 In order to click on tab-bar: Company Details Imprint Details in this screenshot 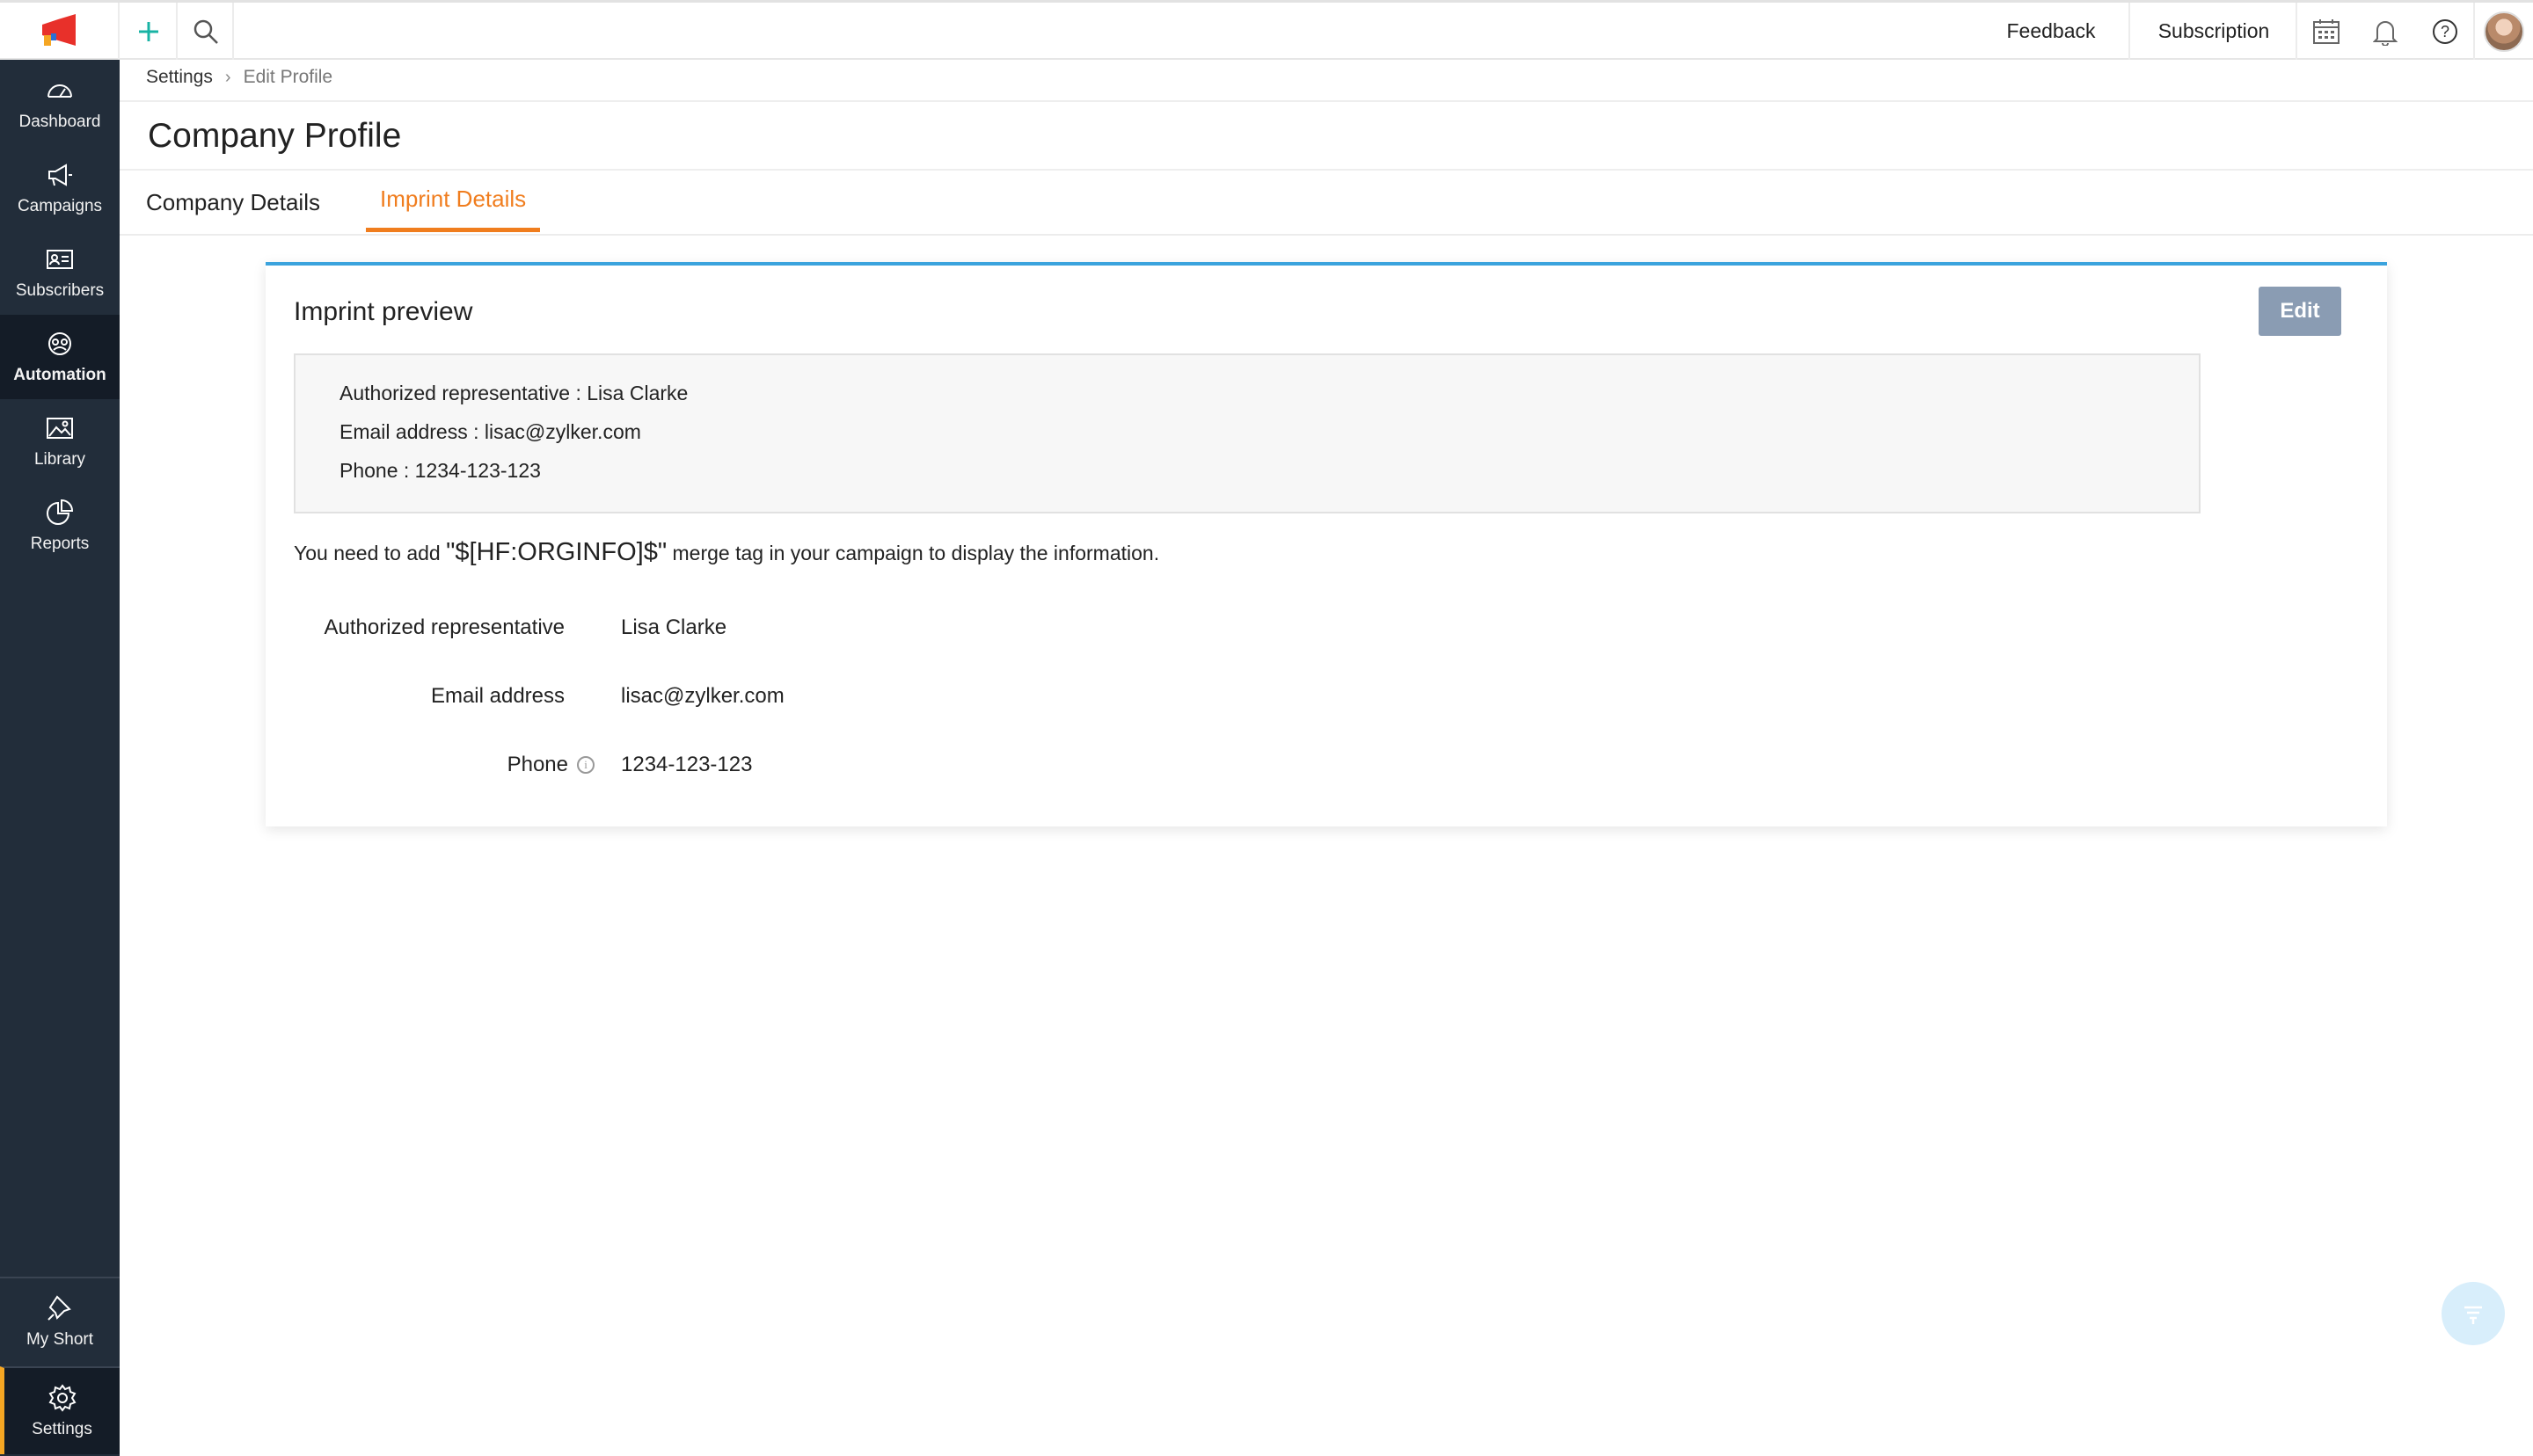, I will do `click(1326, 202)`.